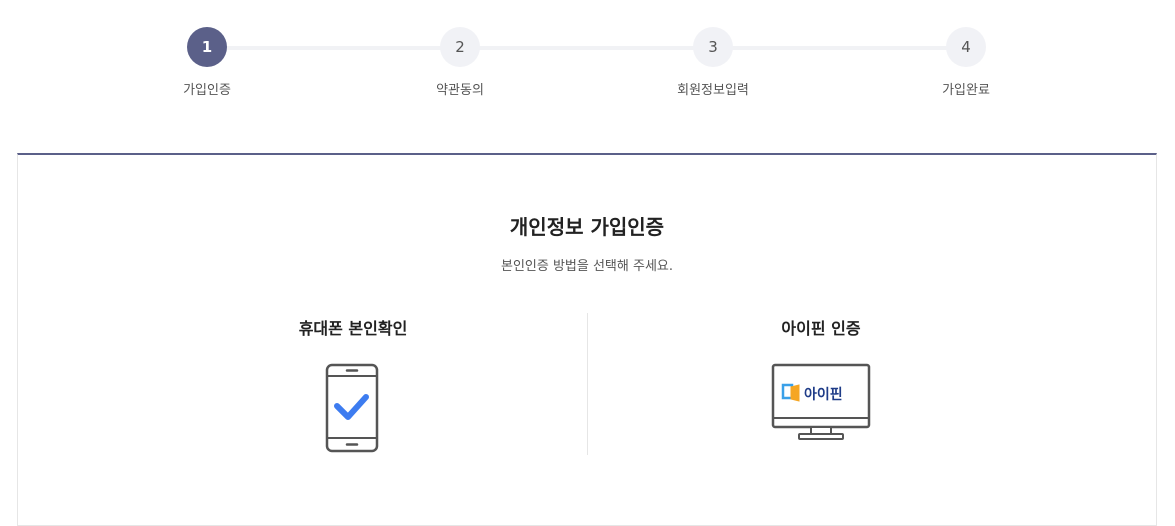 The height and width of the screenshot is (526, 1175). I want to click on step-4: 4 가입완료, so click(966, 62).